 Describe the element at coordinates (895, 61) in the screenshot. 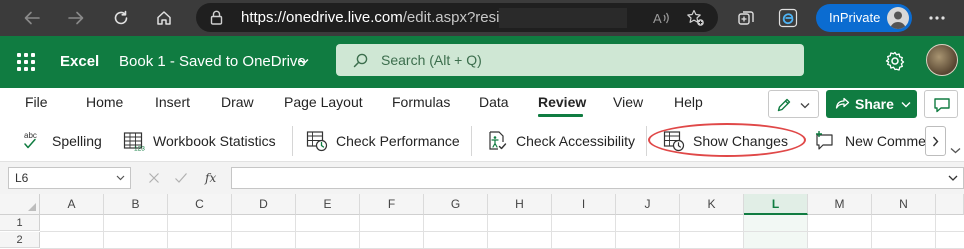

I see `settings-gear-icon` at that location.